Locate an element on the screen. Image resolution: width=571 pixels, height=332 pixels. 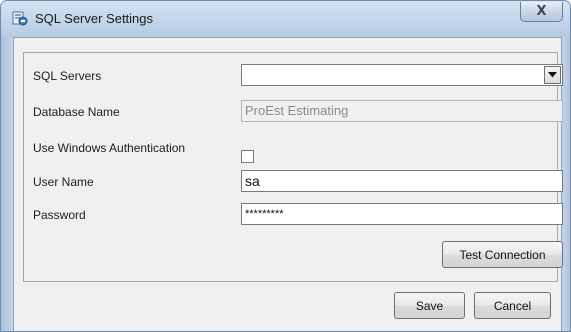
chevron-down-icon is located at coordinates (552, 75).